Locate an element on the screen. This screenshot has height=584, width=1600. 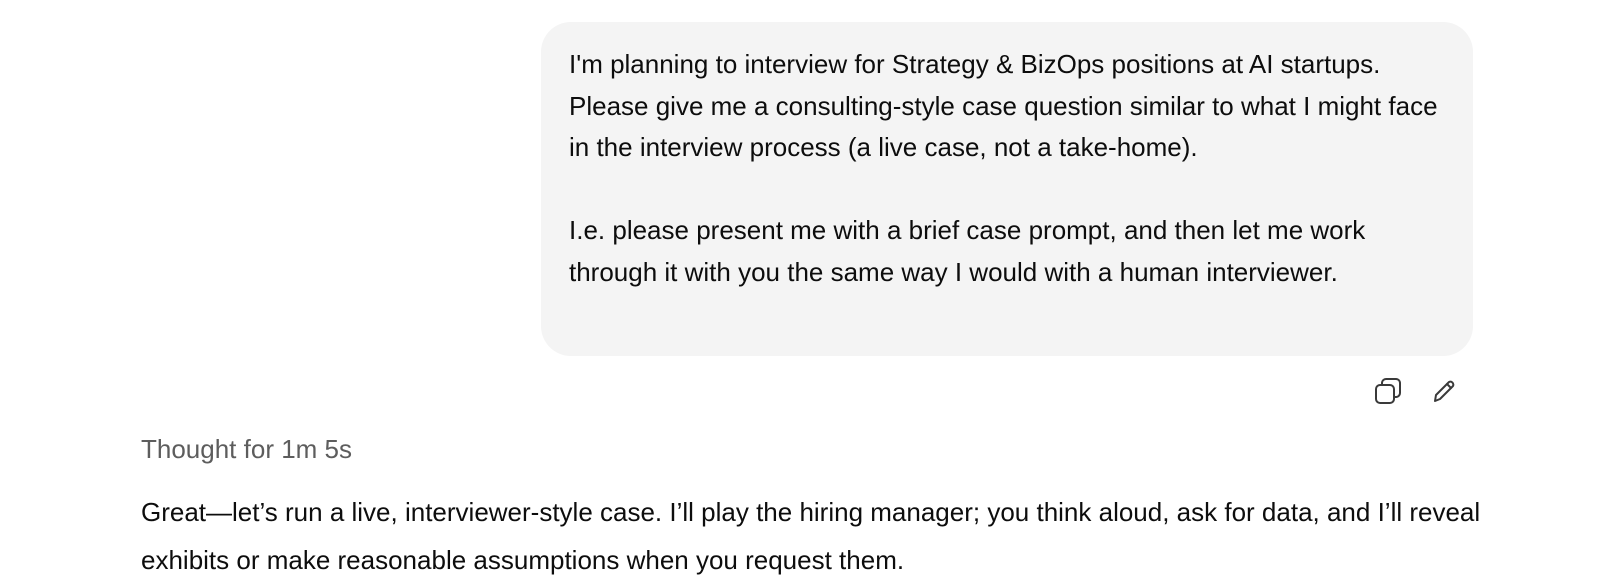
copy-icon is located at coordinates (1388, 391).